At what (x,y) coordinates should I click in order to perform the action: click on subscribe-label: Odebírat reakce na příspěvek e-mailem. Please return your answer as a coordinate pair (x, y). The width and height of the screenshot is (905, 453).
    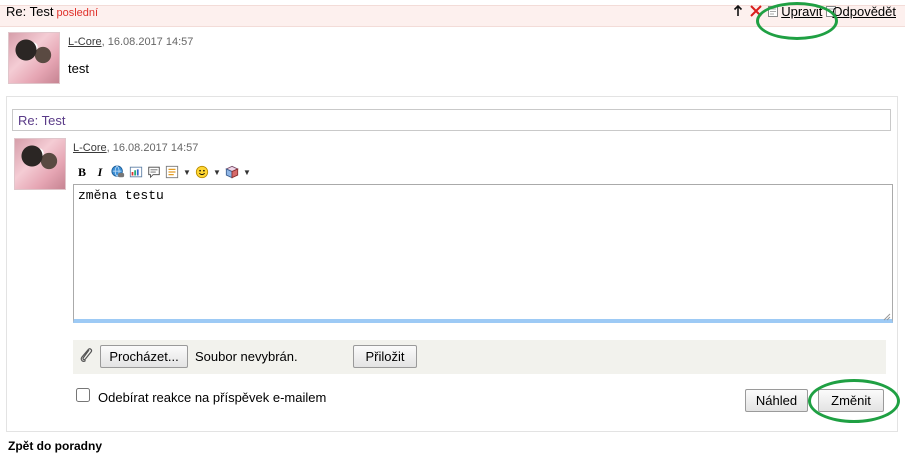
    Looking at the image, I should click on (212, 397).